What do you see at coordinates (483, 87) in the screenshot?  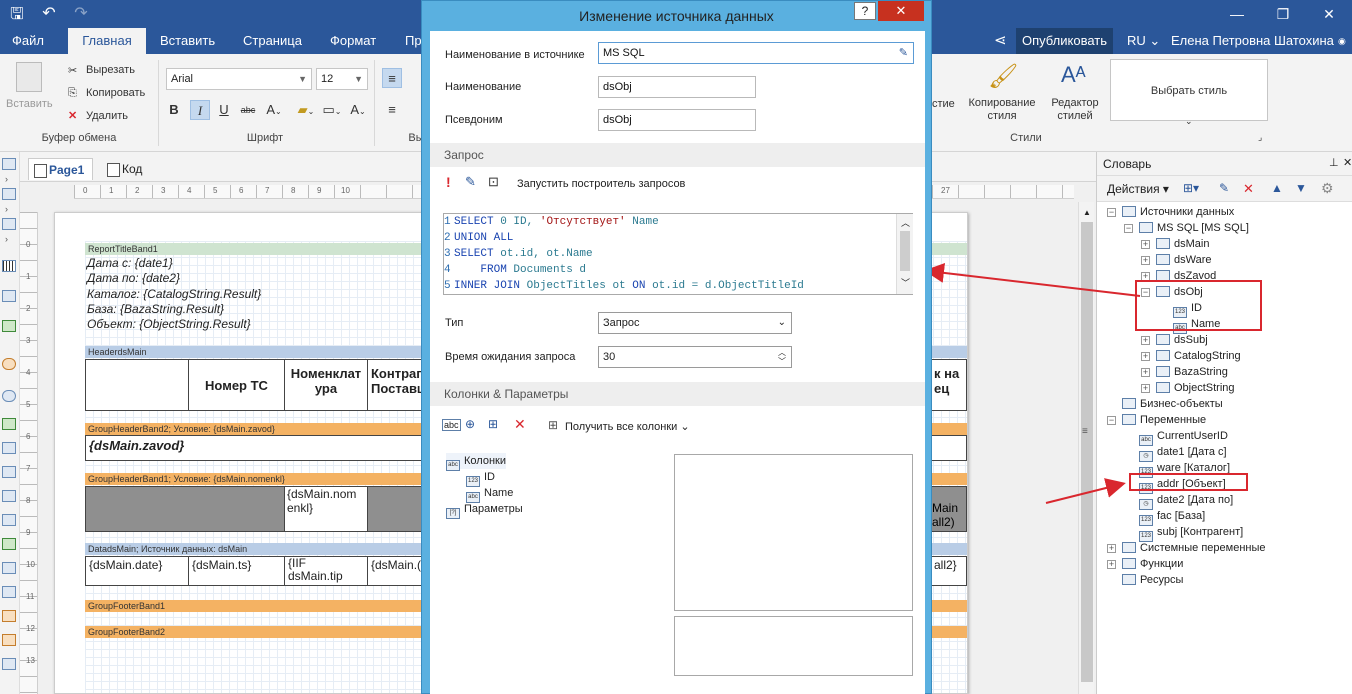 I see `name-label: Наименование` at bounding box center [483, 87].